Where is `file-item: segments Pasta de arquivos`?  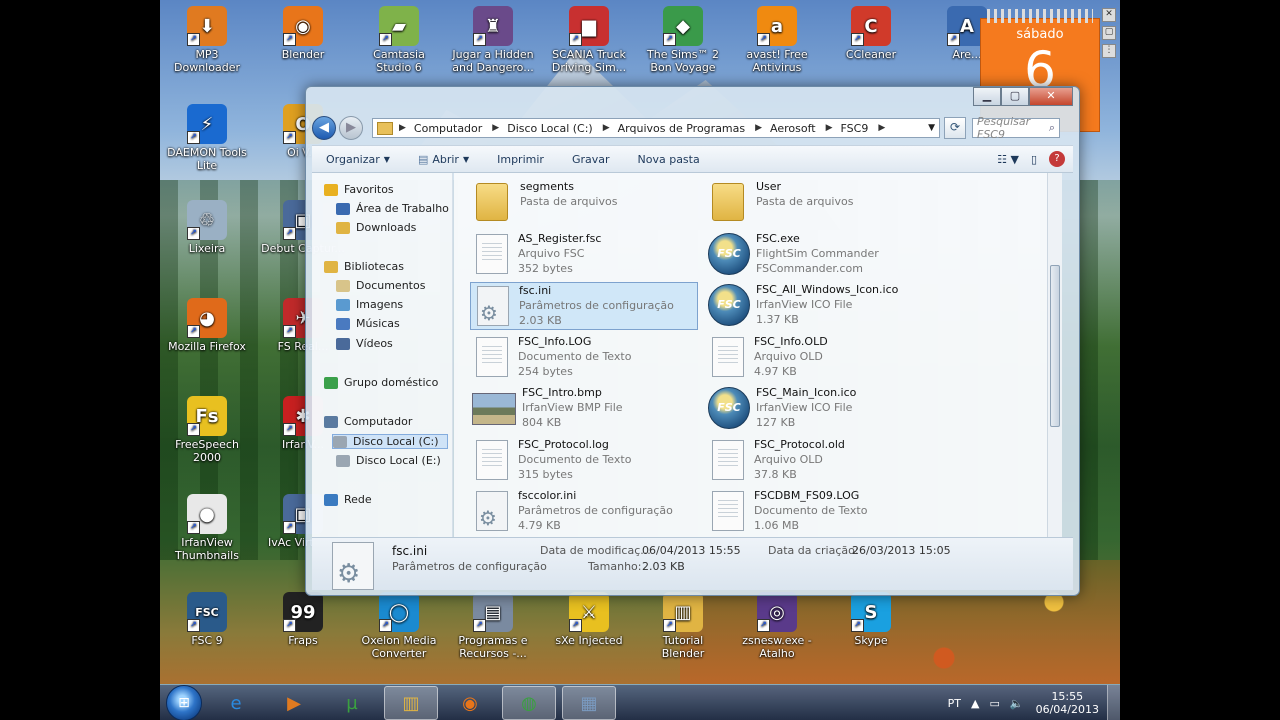
file-item: segments Pasta de arquivos is located at coordinates (584, 203).